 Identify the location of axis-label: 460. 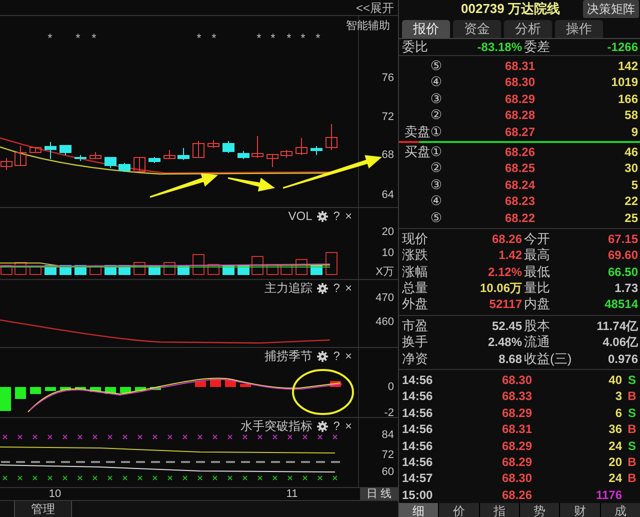
(385, 322).